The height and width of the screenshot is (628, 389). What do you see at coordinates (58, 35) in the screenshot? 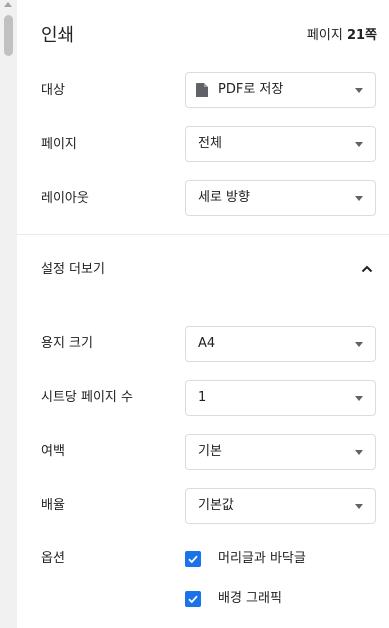
I see `page-title: 인쇄` at bounding box center [58, 35].